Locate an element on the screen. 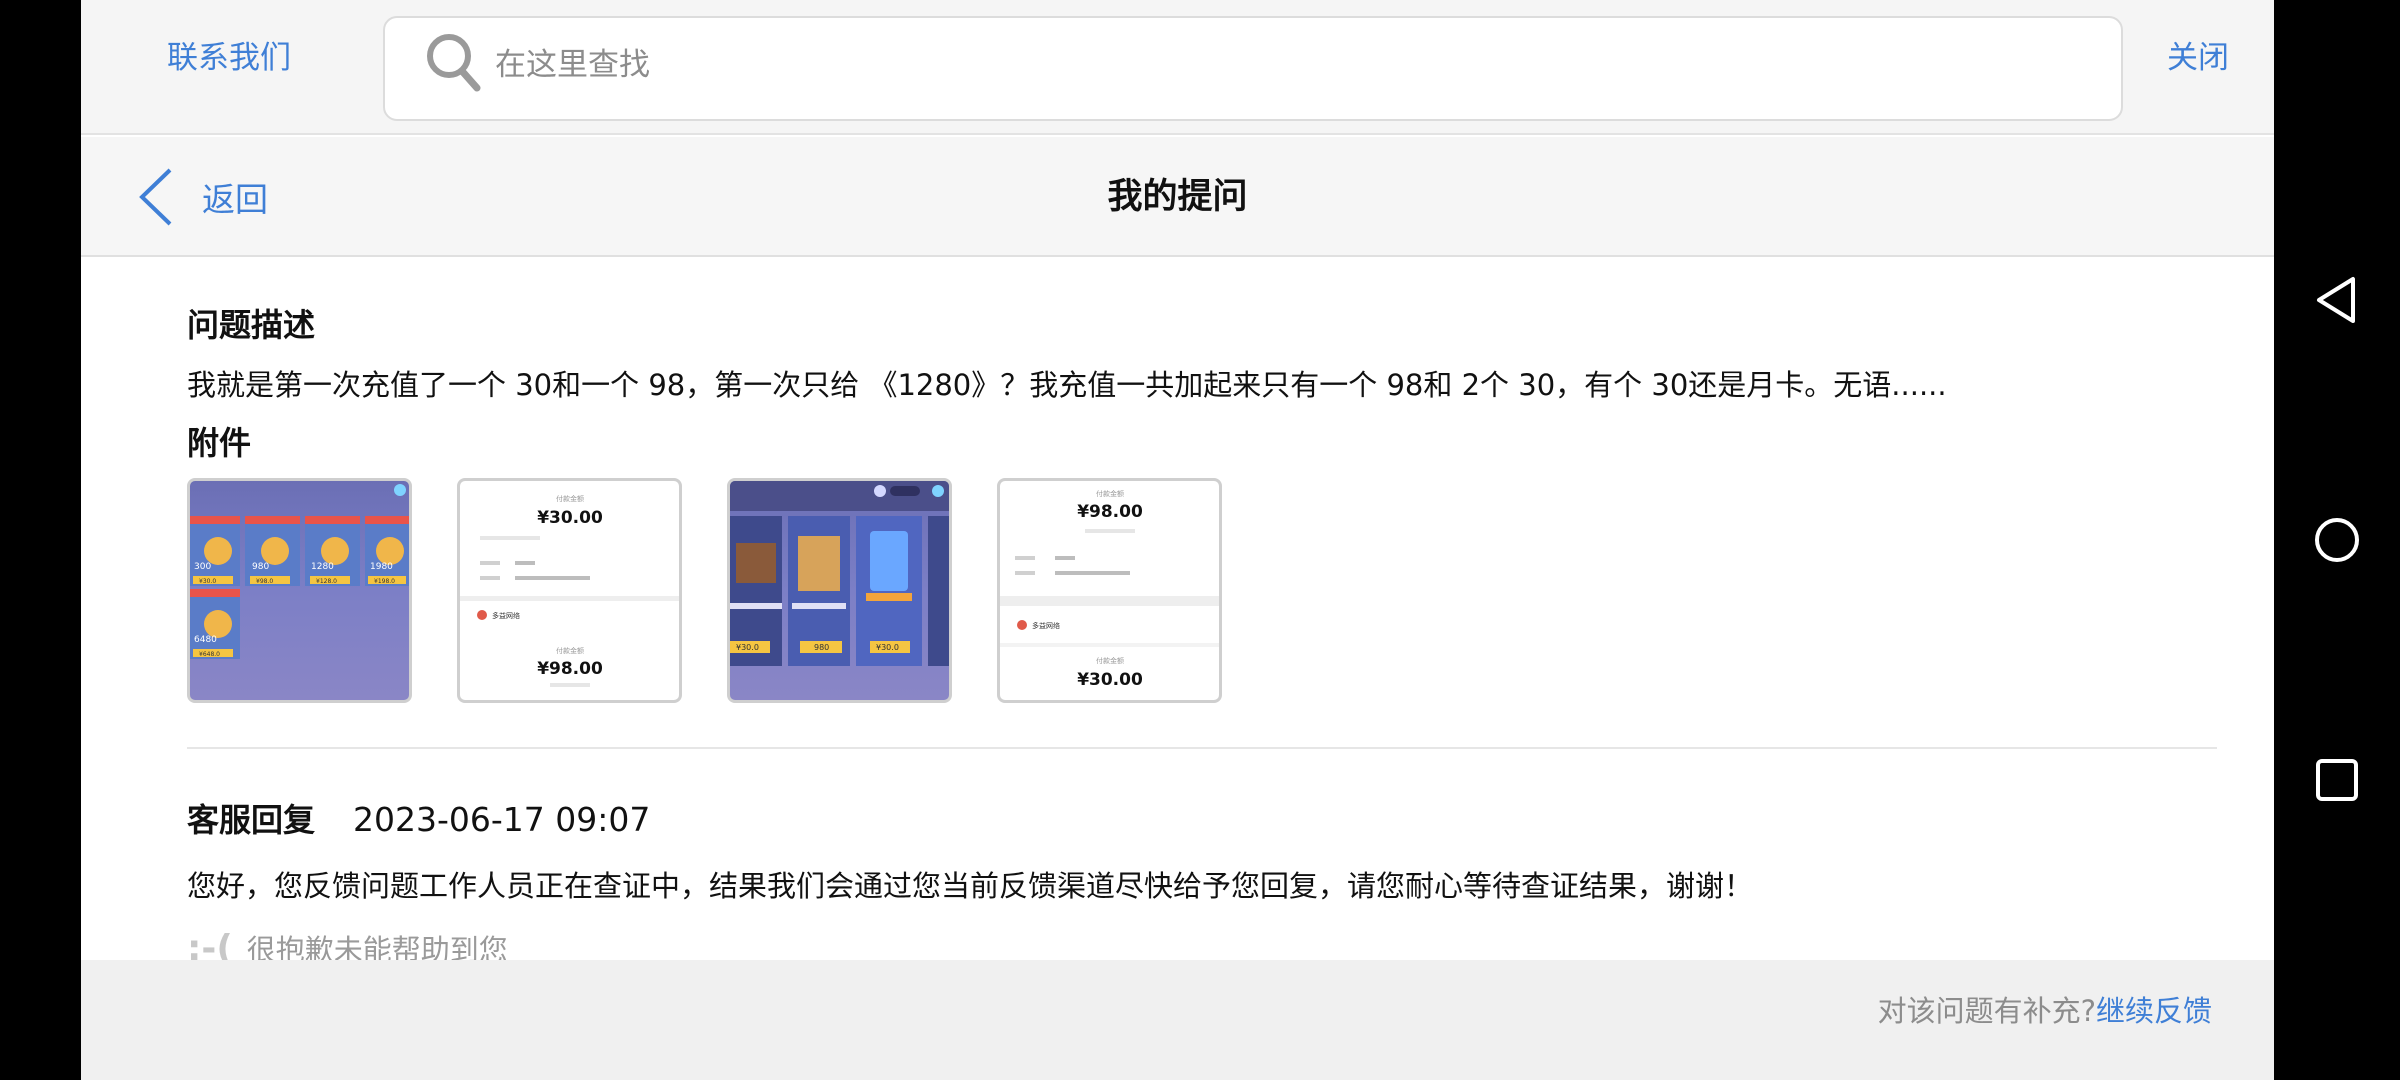 The image size is (2400, 1080). system-navigation-bar is located at coordinates (2337, 540).